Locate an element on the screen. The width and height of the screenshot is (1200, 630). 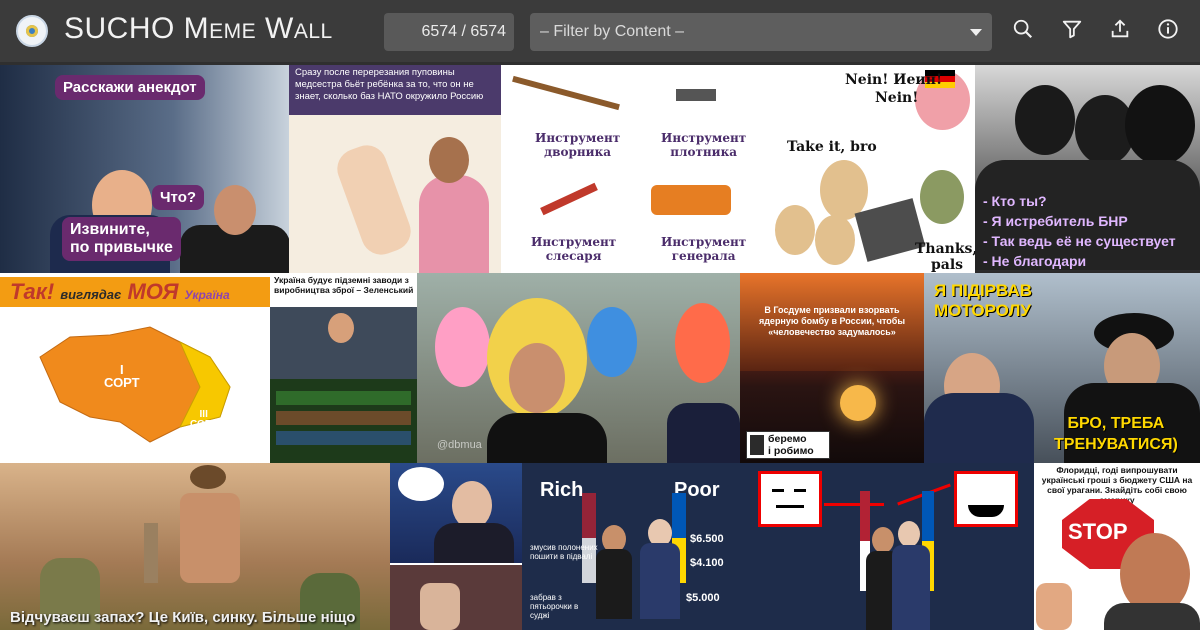
info-icon is located at coordinates (1171, 32).